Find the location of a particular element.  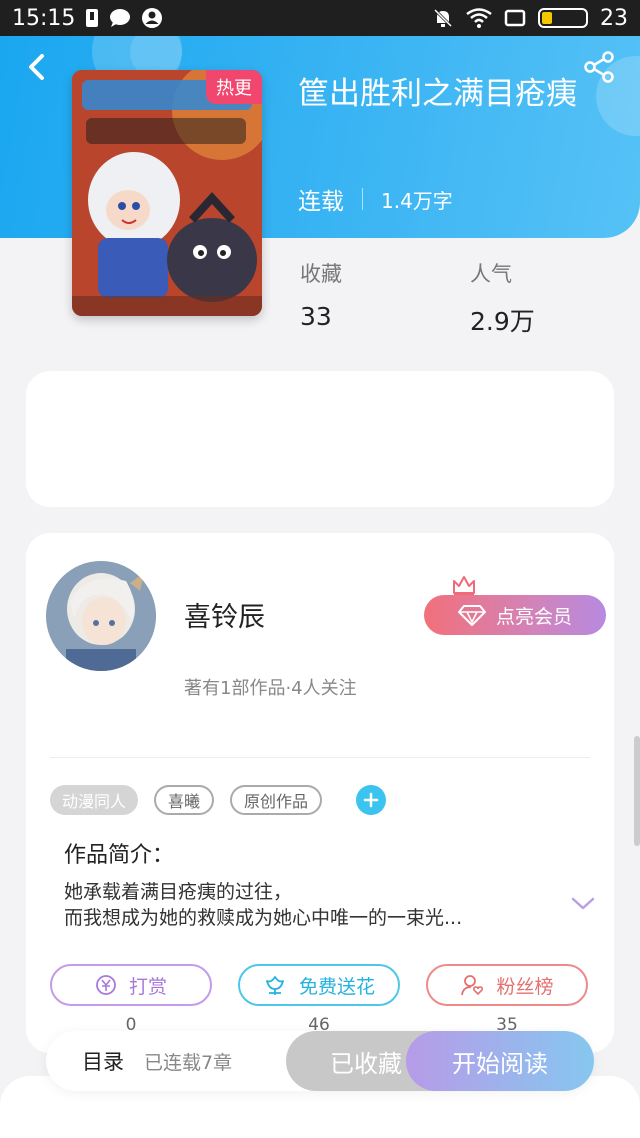

send-flower-button: 免费送花 is located at coordinates (319, 985).